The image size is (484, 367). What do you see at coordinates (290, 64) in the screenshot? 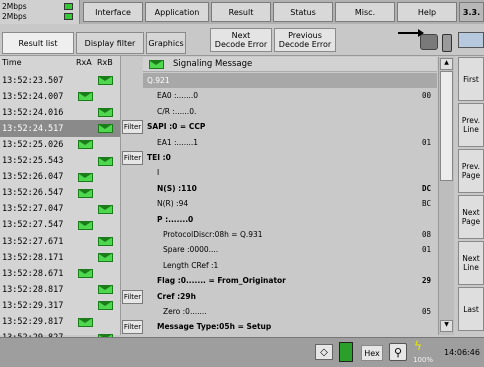
I see `decode-title-row: Signaling Message` at bounding box center [290, 64].